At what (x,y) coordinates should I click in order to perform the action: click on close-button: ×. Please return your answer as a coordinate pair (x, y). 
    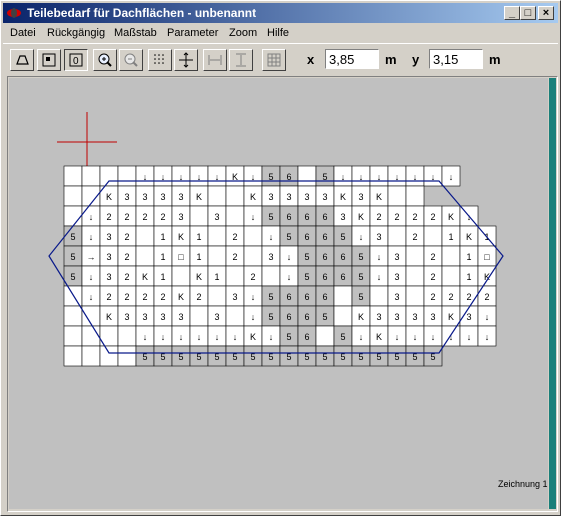
    Looking at the image, I should click on (546, 13).